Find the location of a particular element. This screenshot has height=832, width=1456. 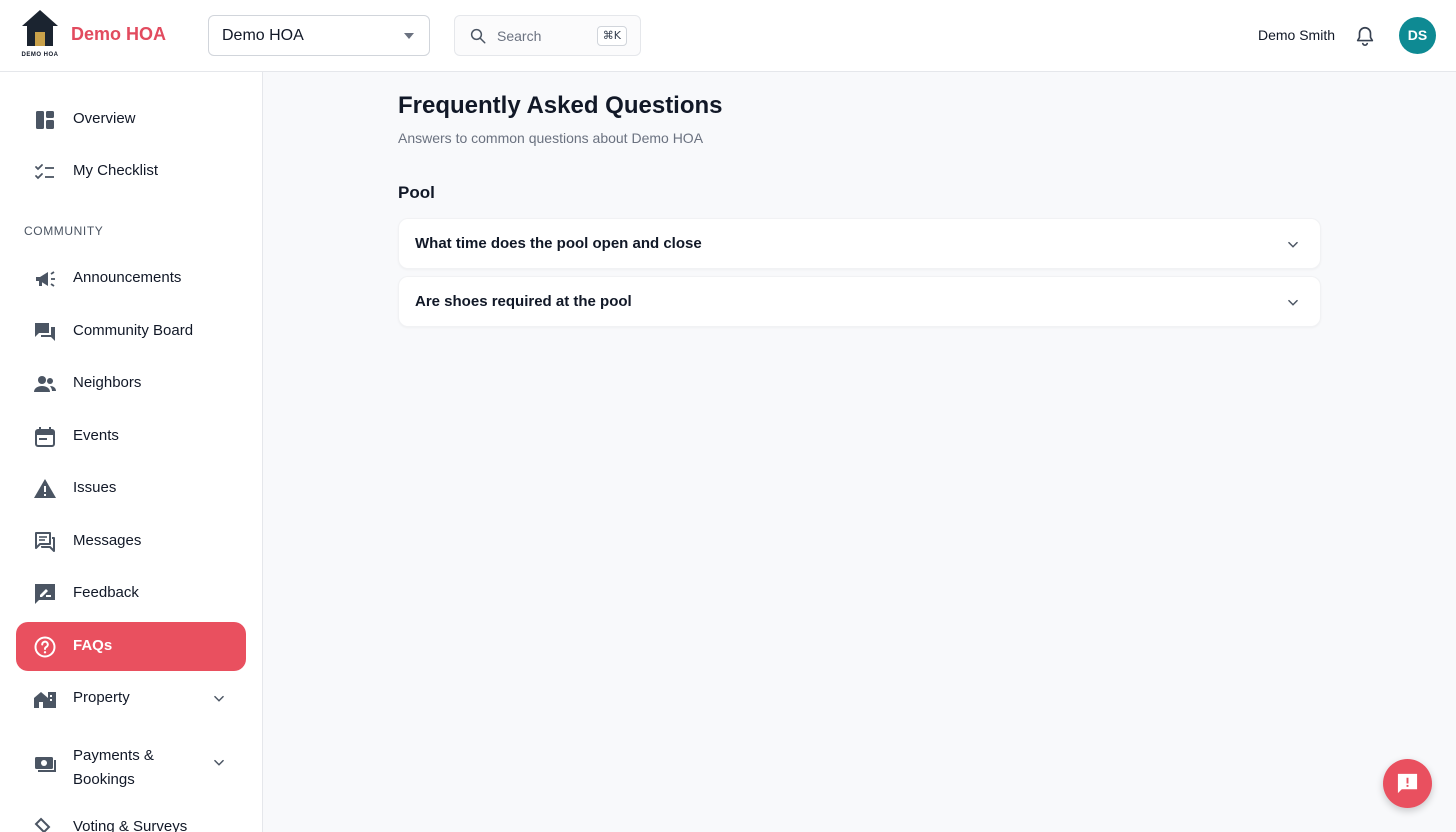

sidebar-item-label: Issues is located at coordinates (95, 487).